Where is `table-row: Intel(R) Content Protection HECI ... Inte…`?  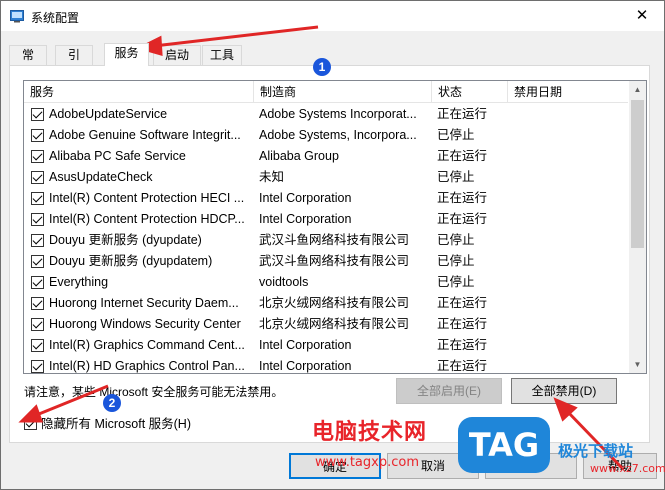 table-row: Intel(R) Content Protection HECI ... Inte… is located at coordinates (326, 198).